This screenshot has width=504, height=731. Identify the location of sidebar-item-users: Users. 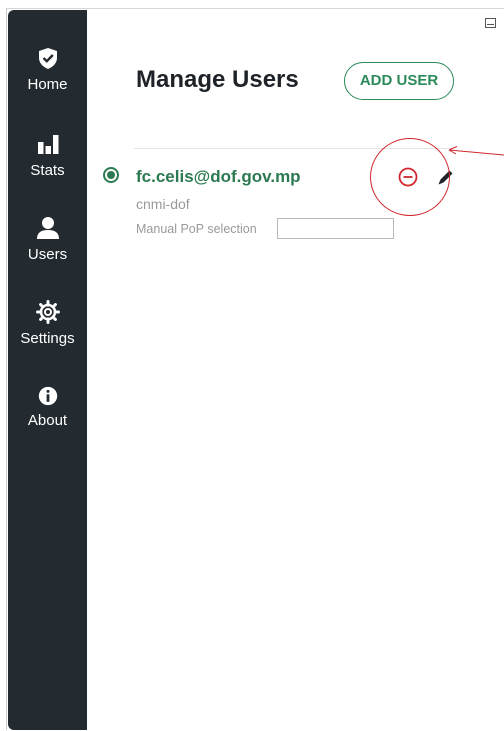
(47, 239).